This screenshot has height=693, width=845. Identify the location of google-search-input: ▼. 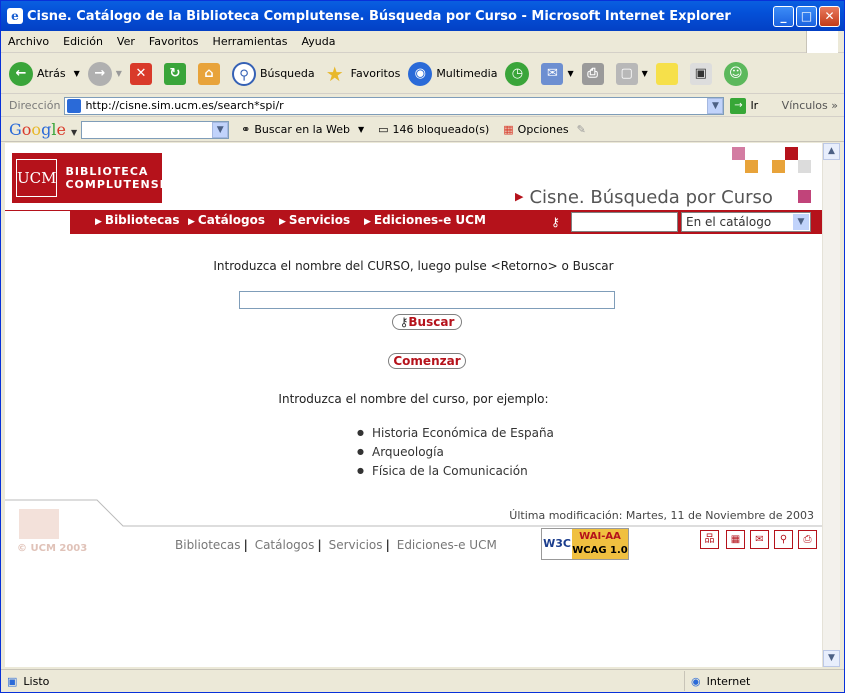
(155, 129).